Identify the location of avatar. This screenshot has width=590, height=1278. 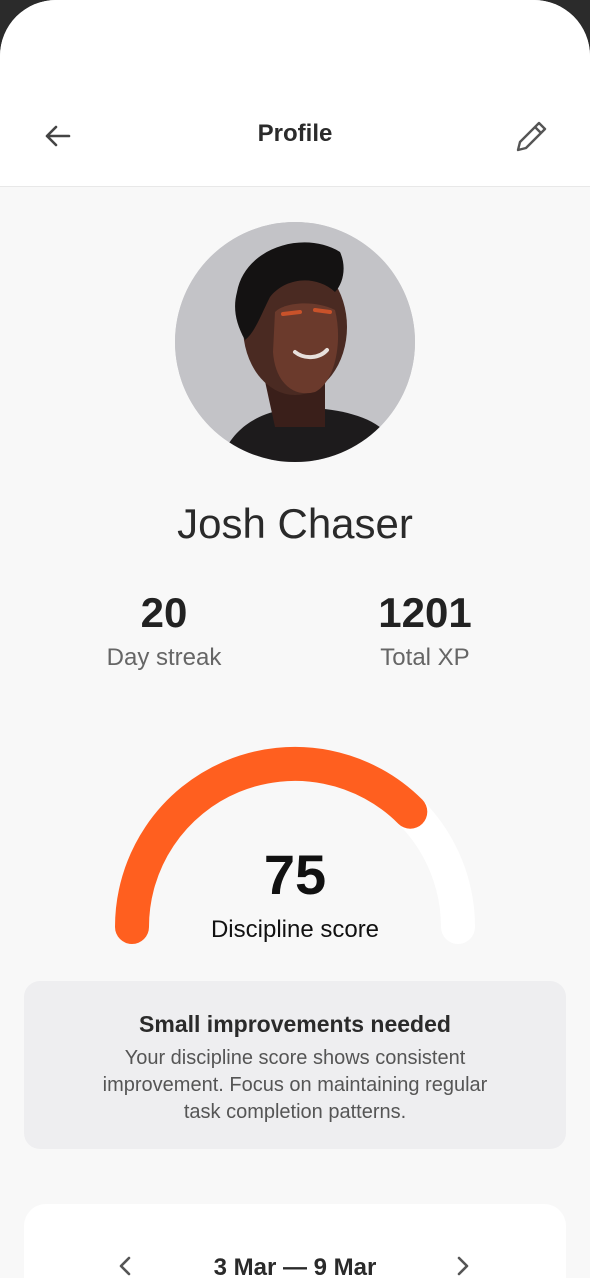
(295, 342).